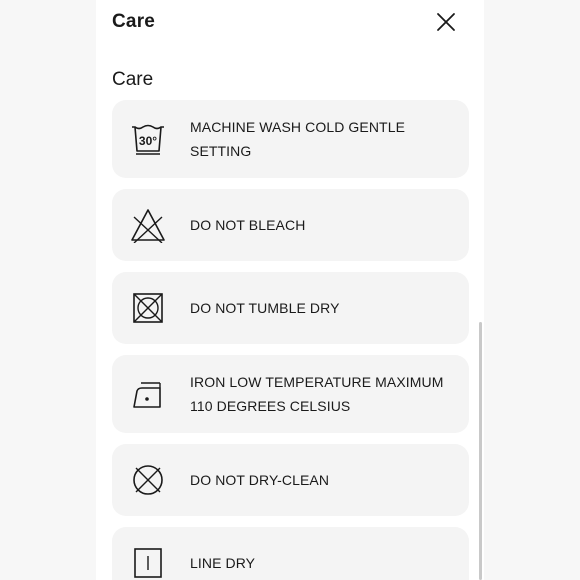  I want to click on wash-temp-label: 30°, so click(148, 141).